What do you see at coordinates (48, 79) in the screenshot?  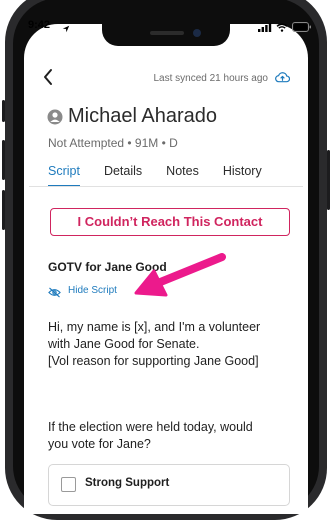 I see `back-chevron-icon` at bounding box center [48, 79].